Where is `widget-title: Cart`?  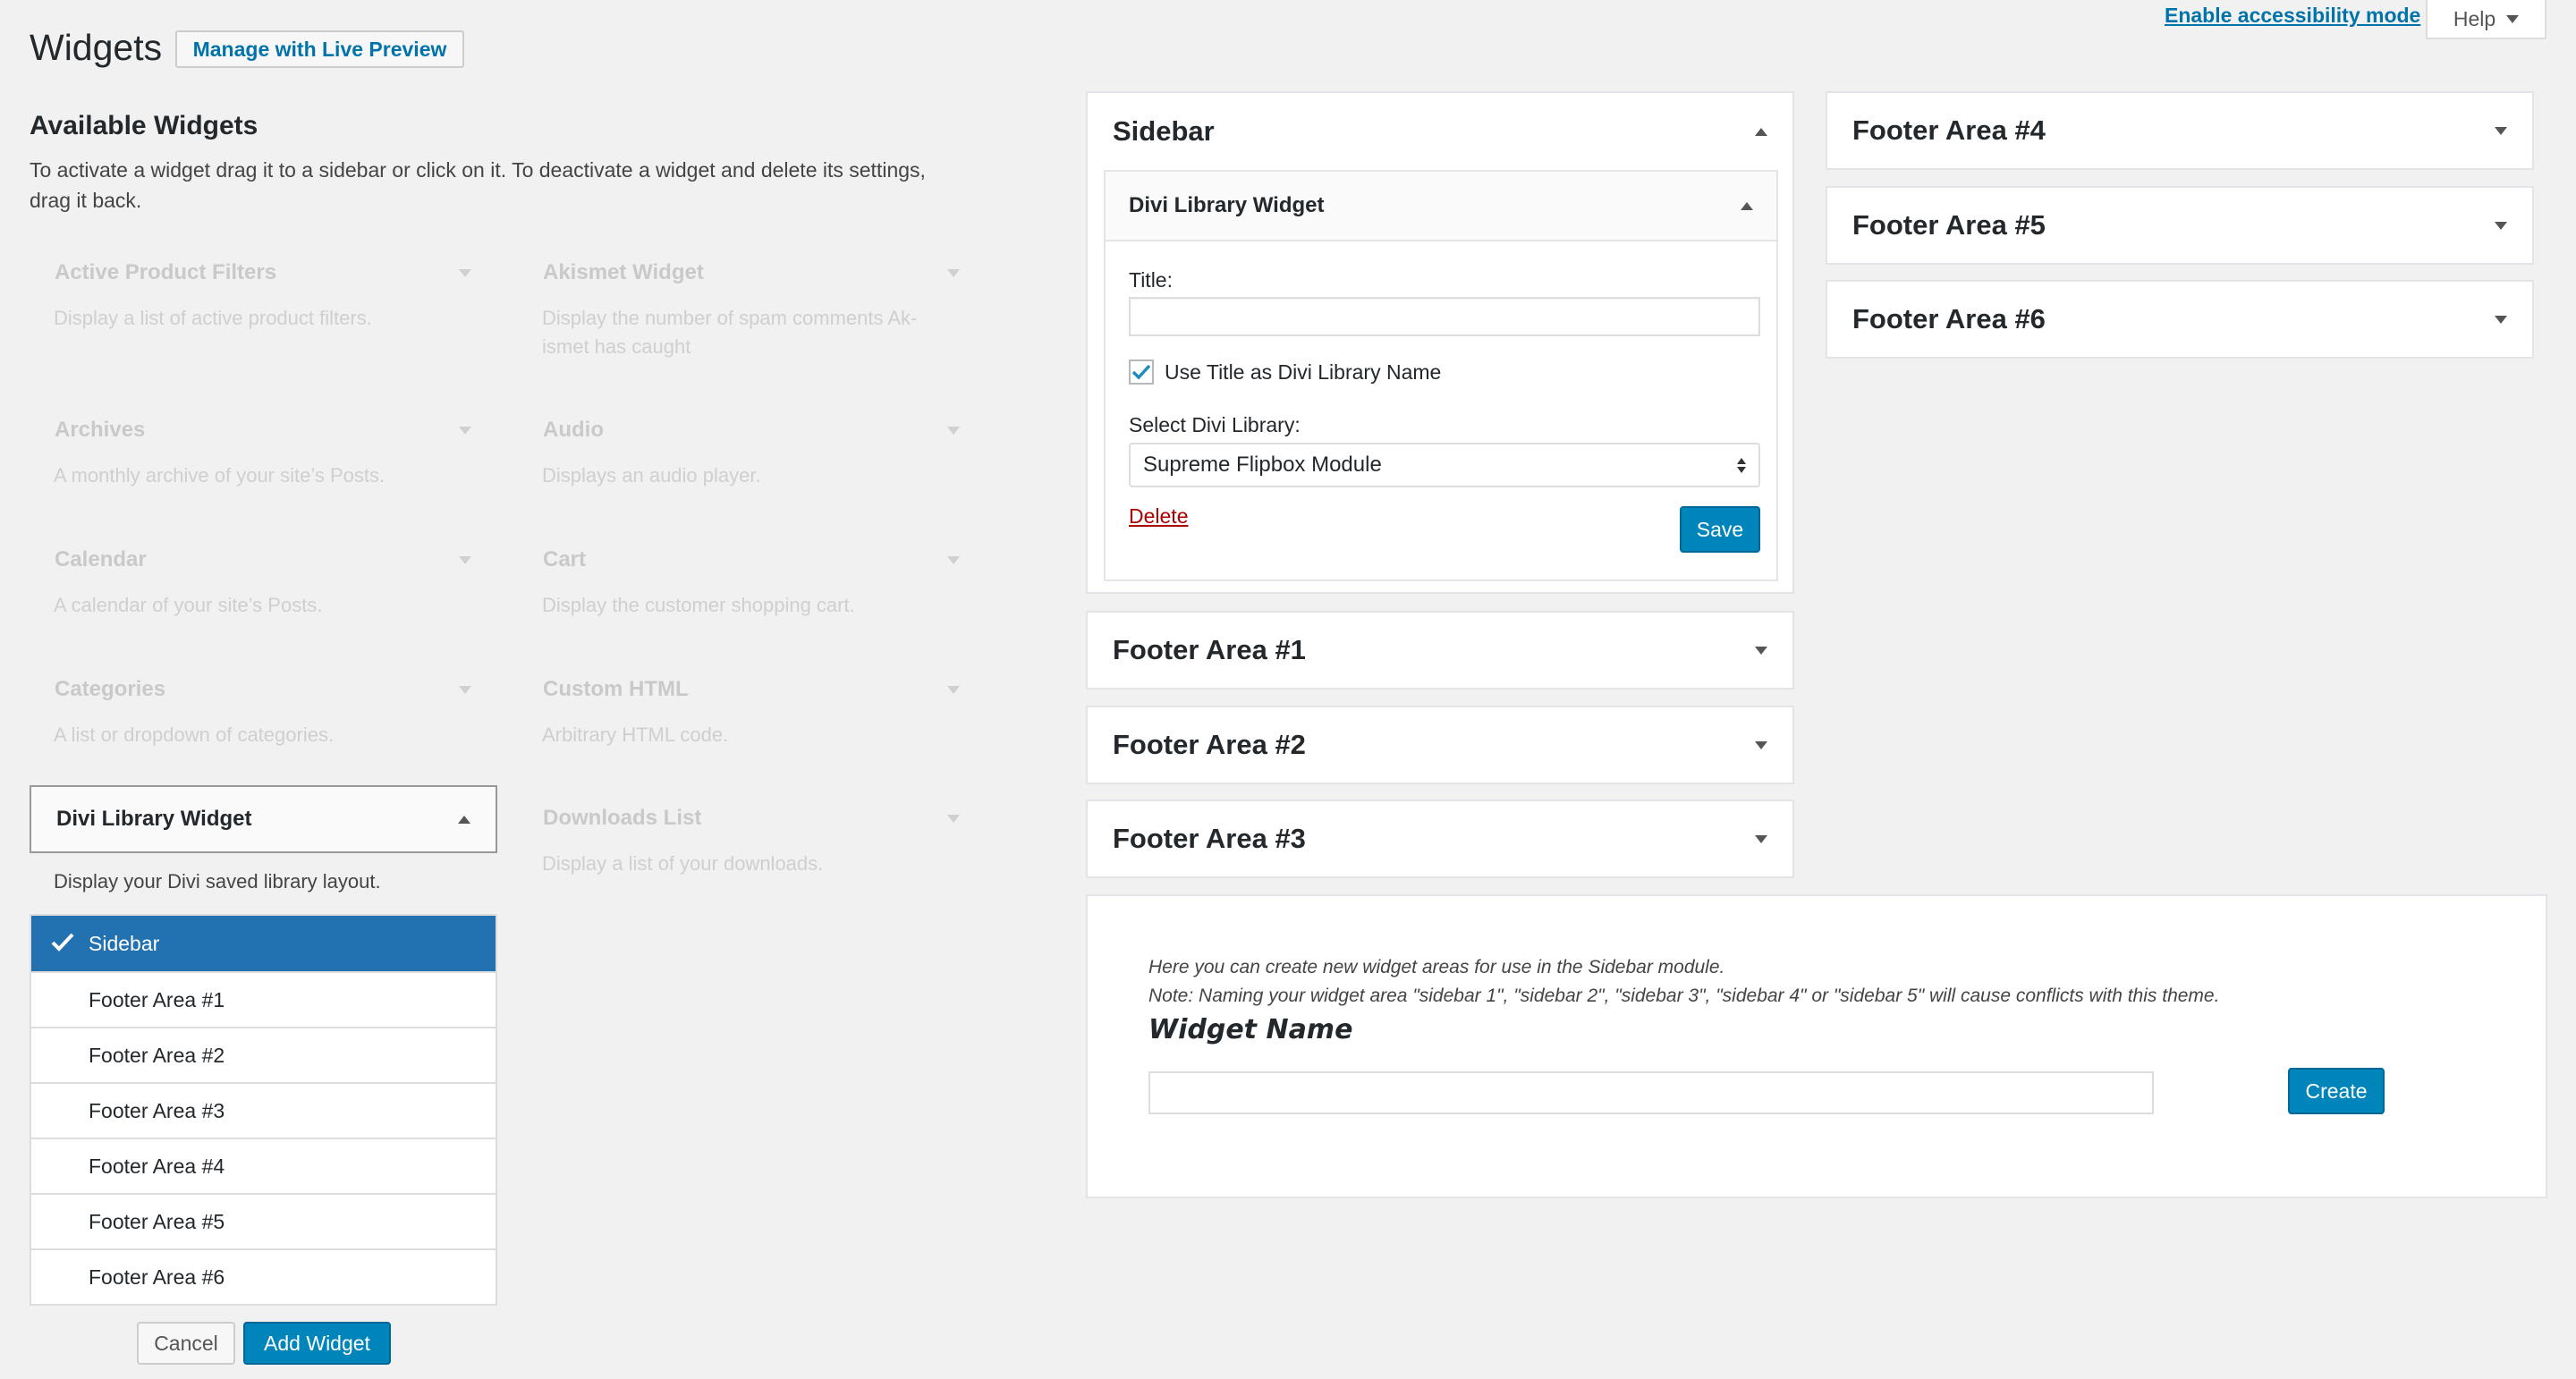 widget-title: Cart is located at coordinates (565, 559).